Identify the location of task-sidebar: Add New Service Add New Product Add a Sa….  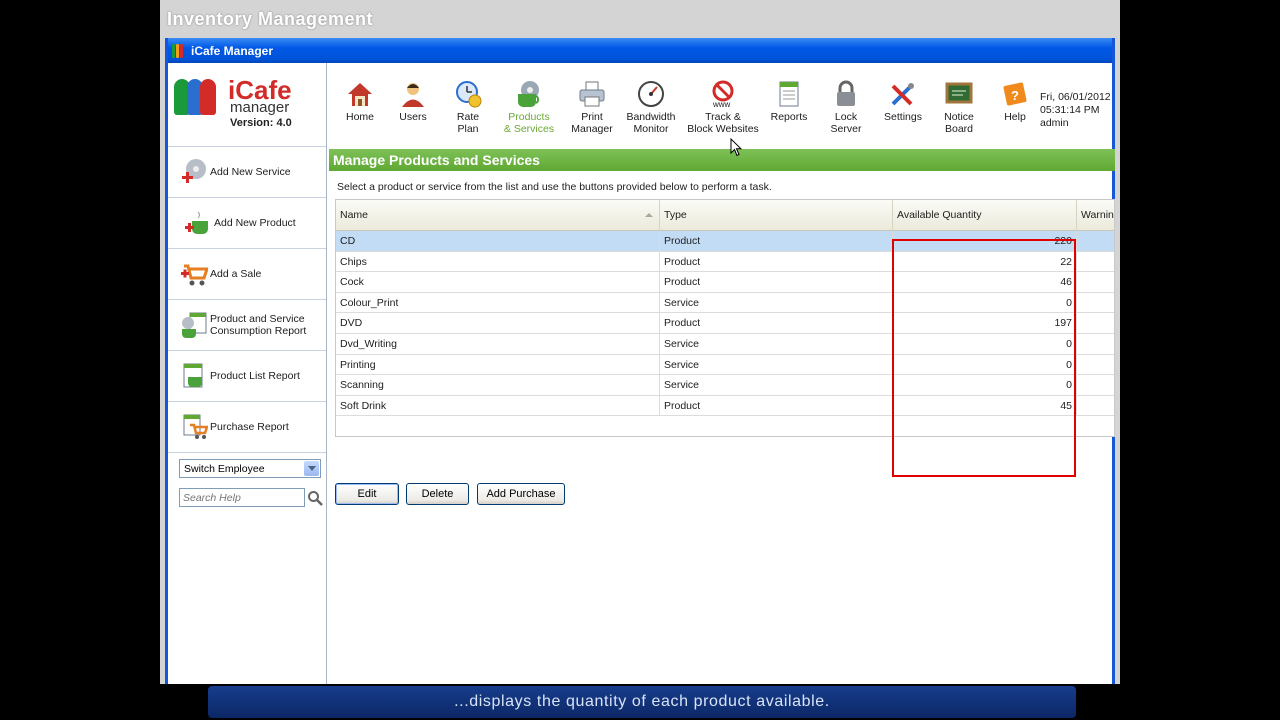
(247, 300).